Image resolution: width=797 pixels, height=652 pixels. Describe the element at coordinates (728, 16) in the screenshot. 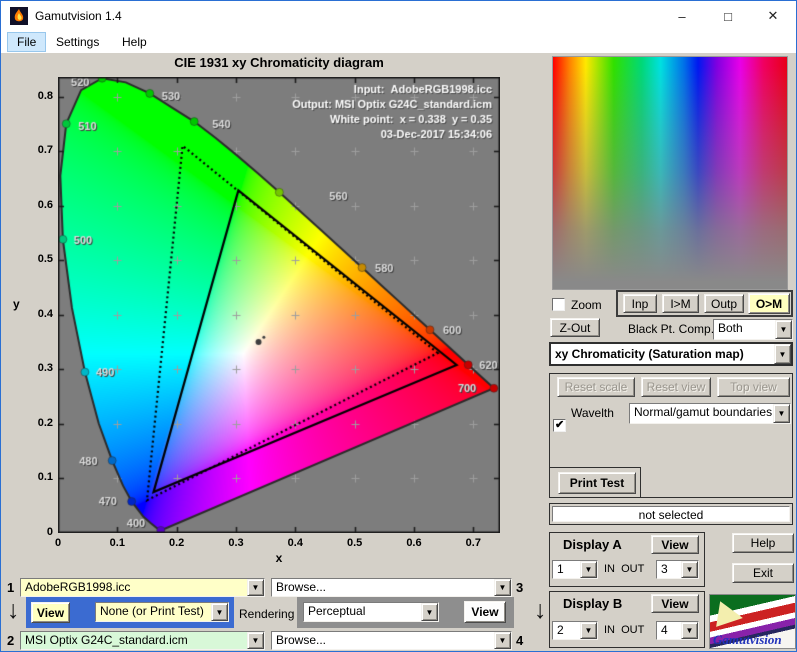

I see `maximize-button: □` at that location.